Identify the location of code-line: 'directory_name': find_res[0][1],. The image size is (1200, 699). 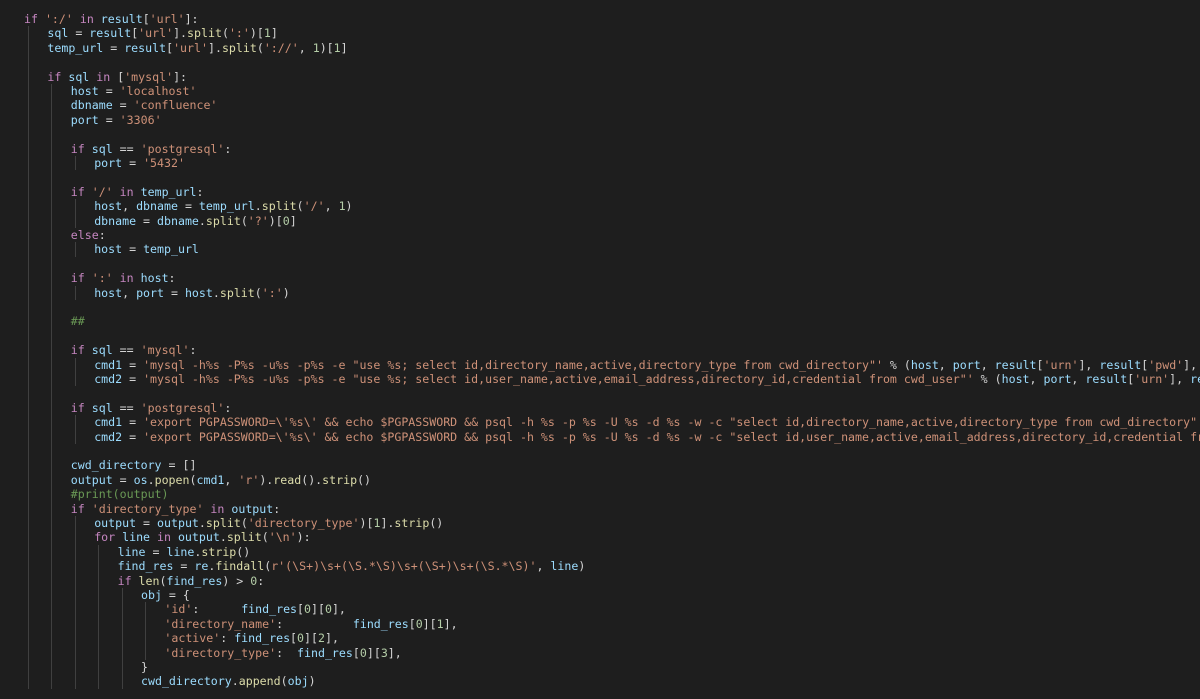
(310, 624).